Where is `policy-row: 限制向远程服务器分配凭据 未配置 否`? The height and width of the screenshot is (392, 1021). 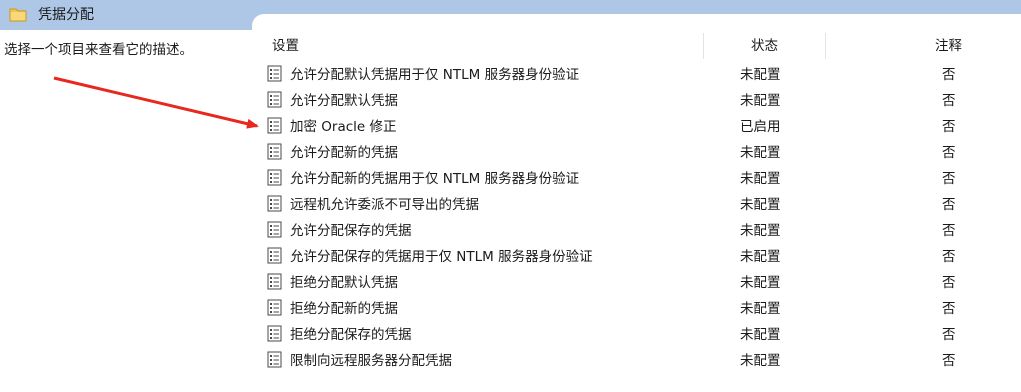 policy-row: 限制向远程服务器分配凭据 未配置 否 is located at coordinates (641, 359).